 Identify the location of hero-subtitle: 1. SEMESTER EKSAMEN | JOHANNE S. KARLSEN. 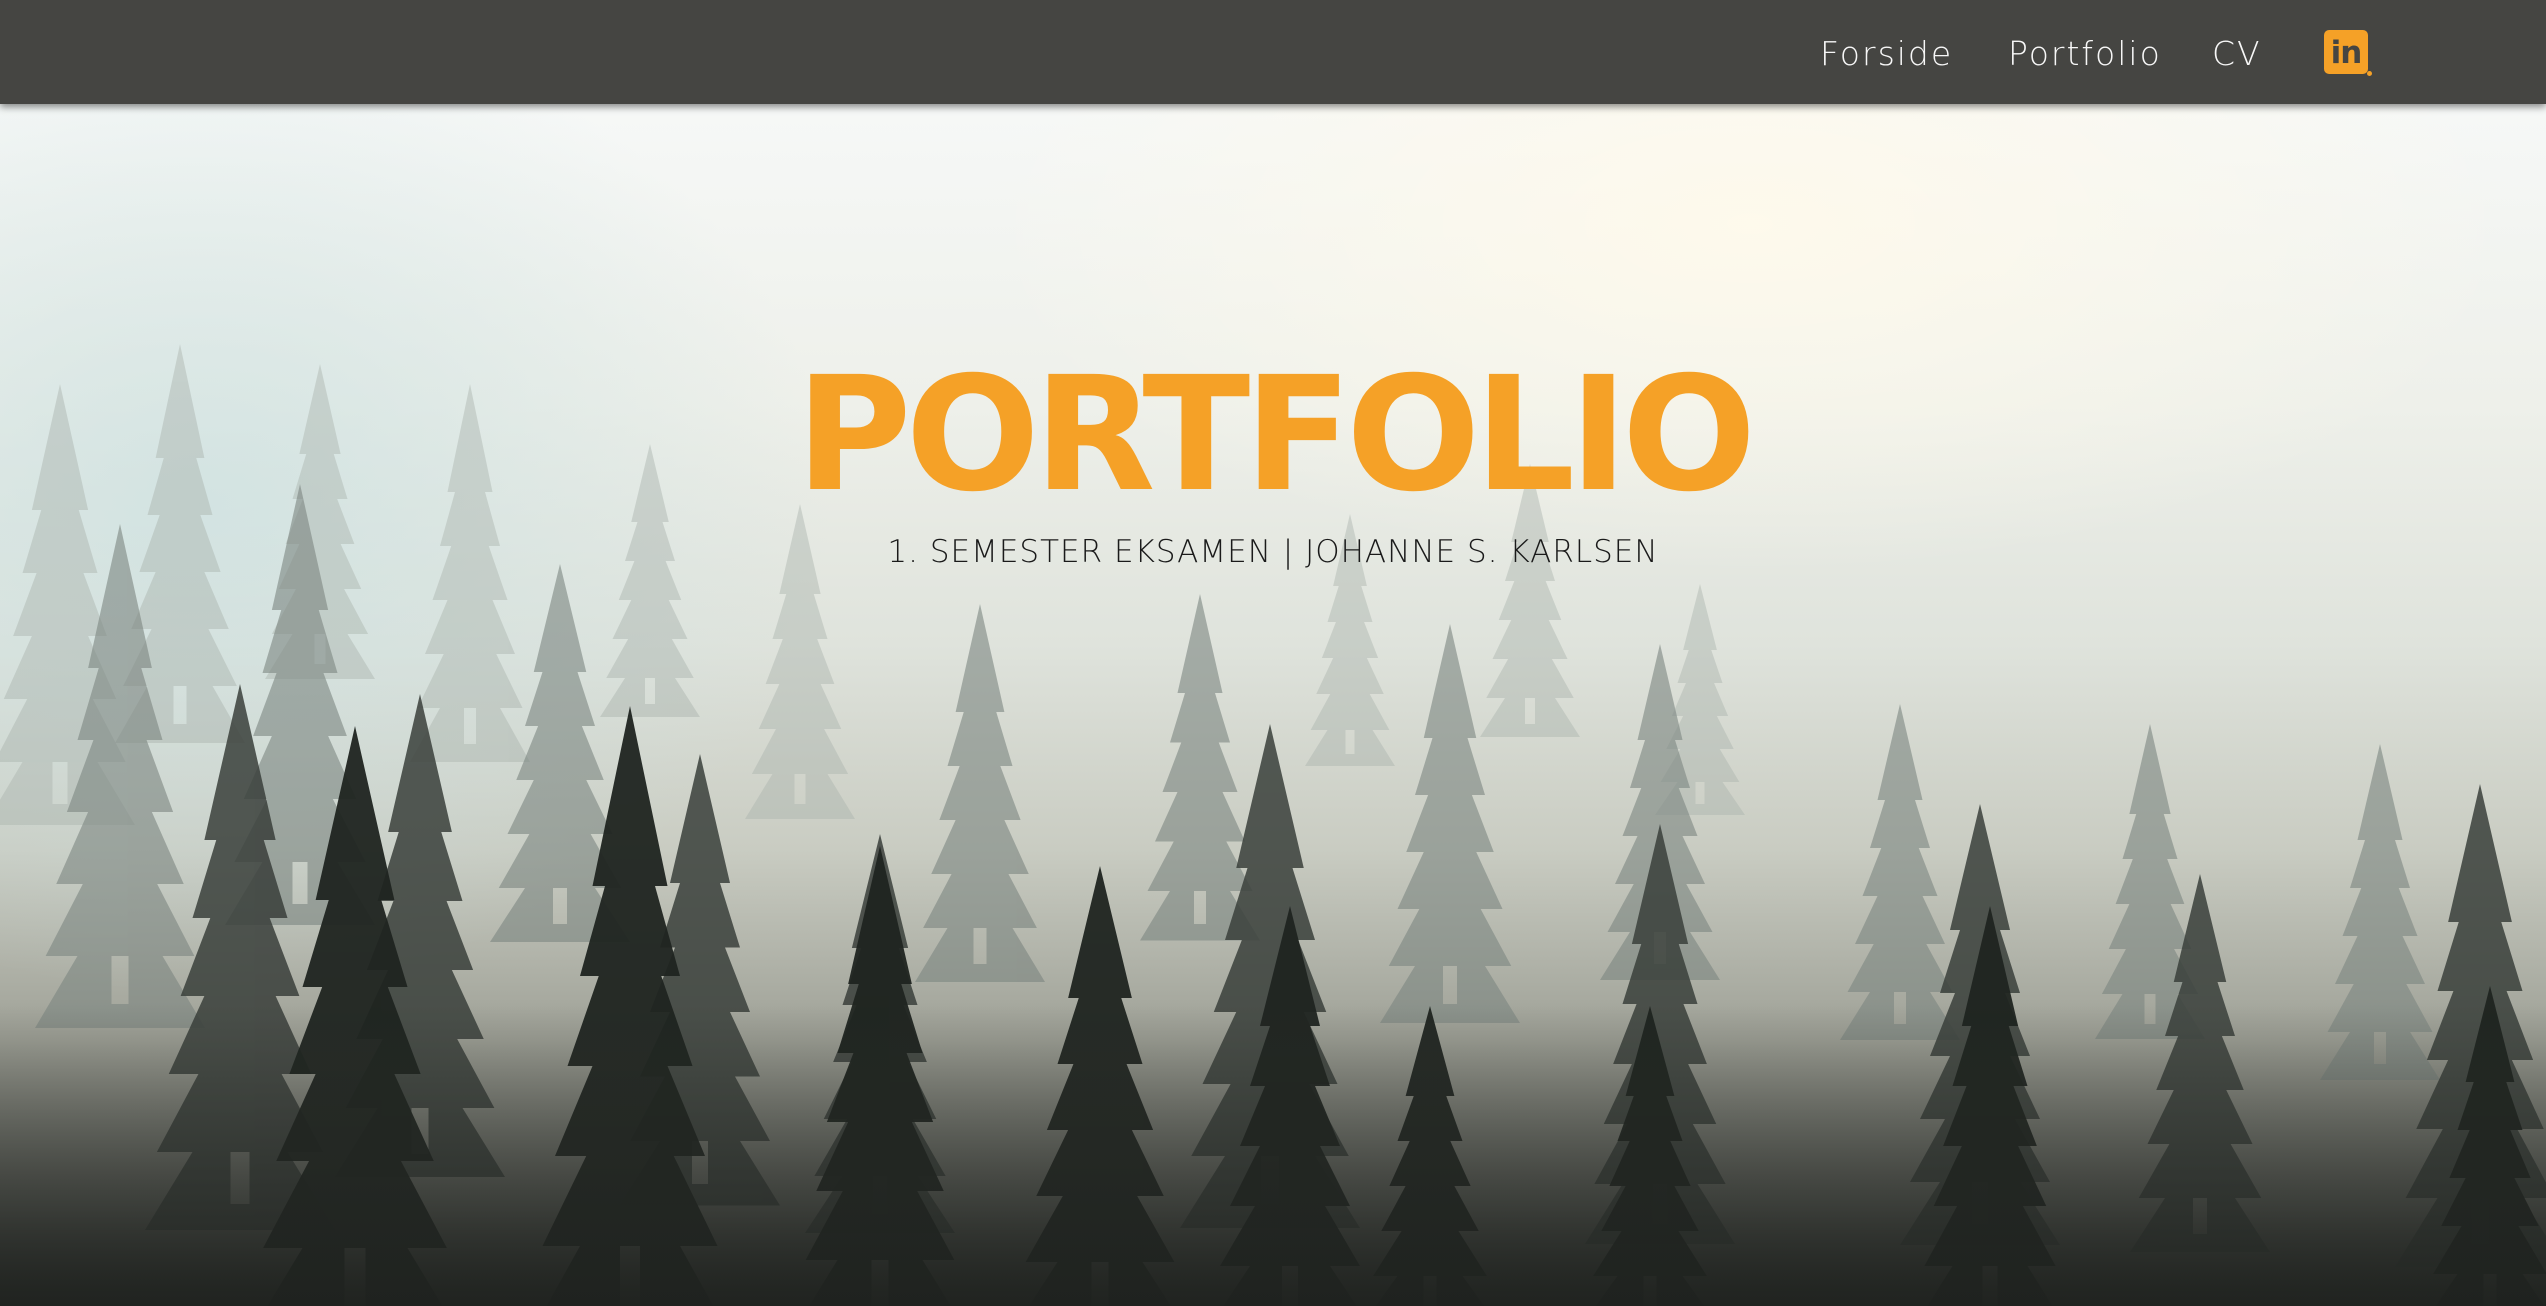
(1273, 552).